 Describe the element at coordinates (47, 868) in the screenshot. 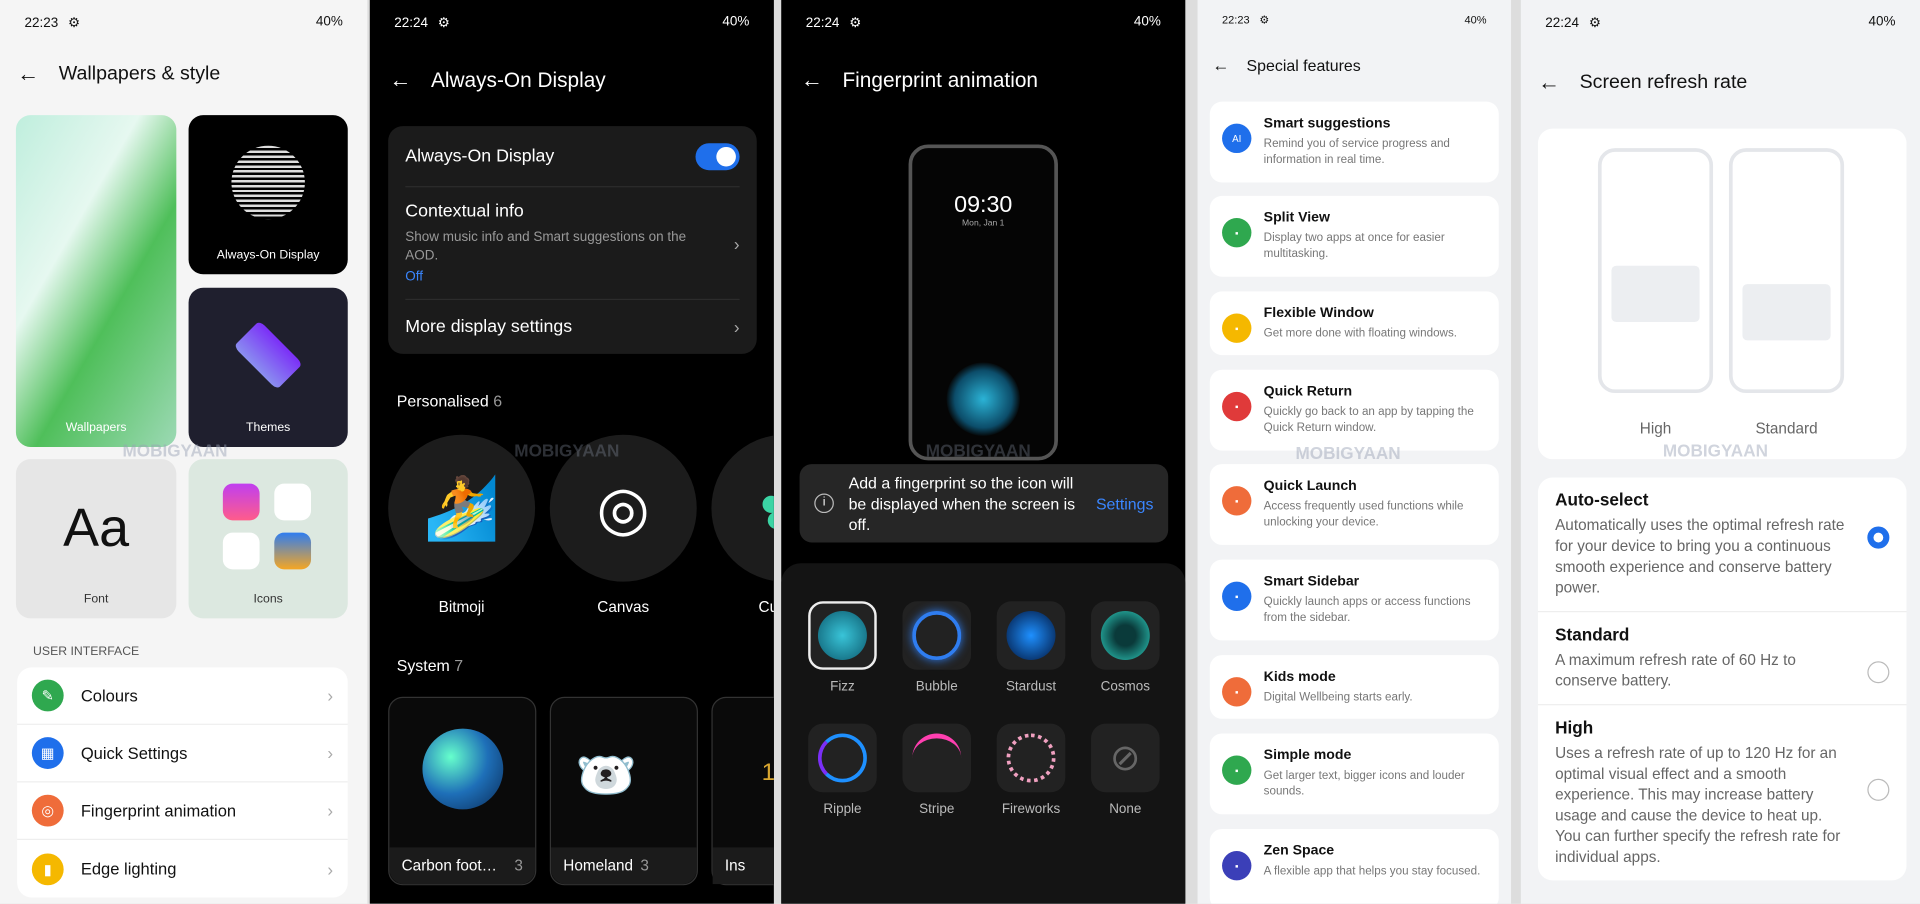

I see `edge-lighting-icon: ▮` at that location.